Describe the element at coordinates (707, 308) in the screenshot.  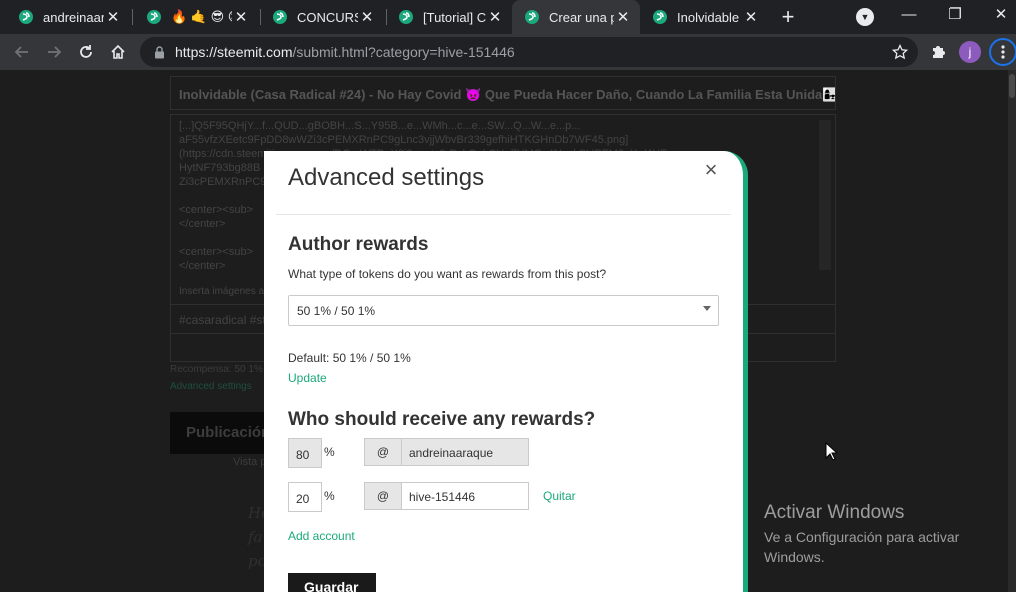
I see `chevron-down-icon` at that location.